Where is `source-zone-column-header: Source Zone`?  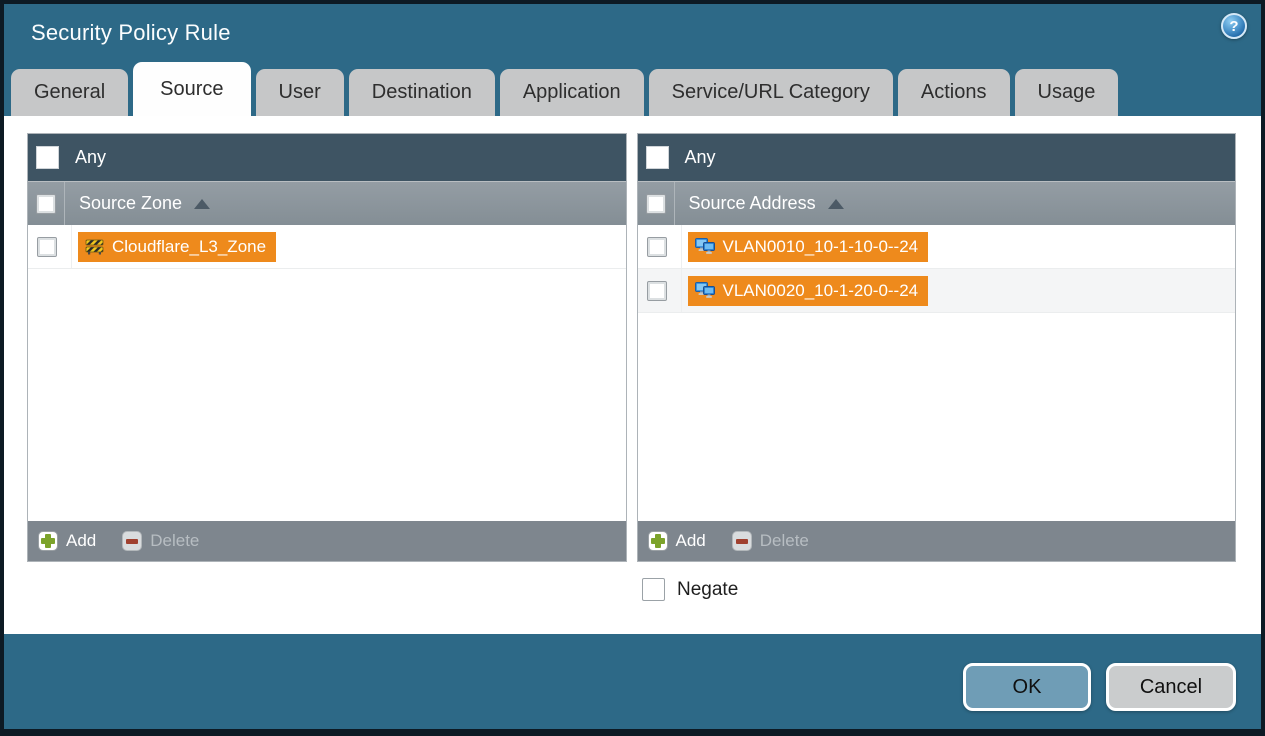 source-zone-column-header: Source Zone is located at coordinates (327, 203).